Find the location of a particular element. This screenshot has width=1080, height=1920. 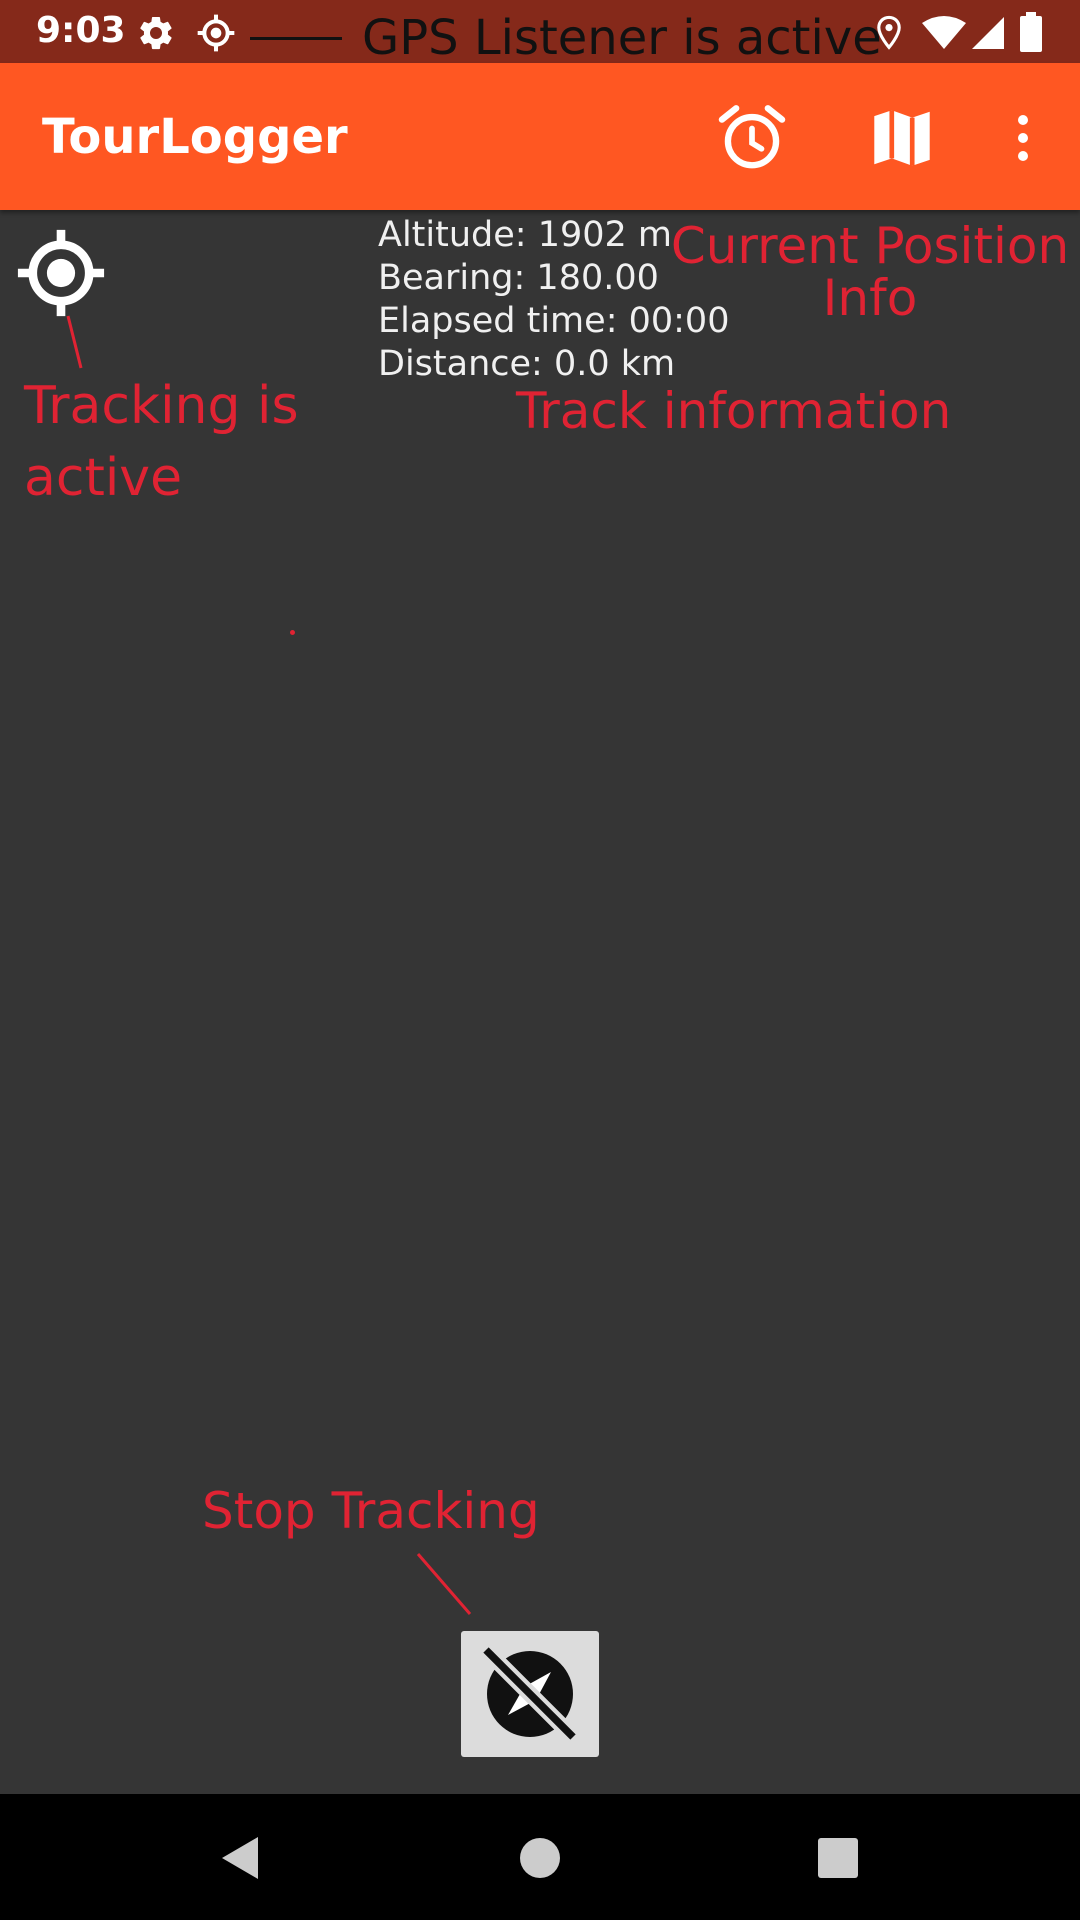

app-title: TourLogger is located at coordinates (195, 137).